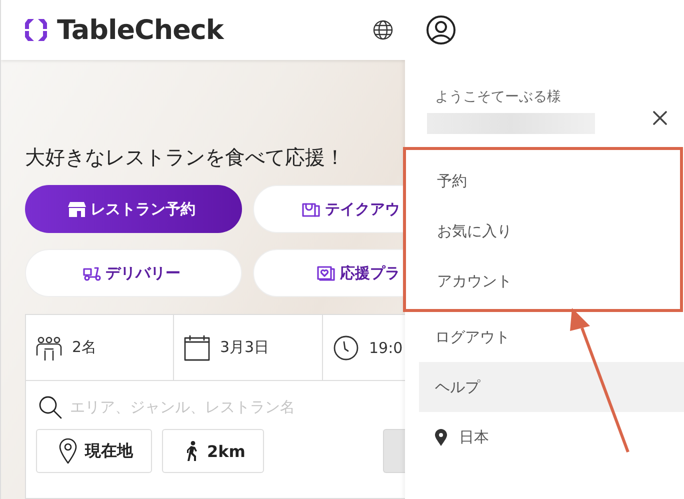  Describe the element at coordinates (441, 30) in the screenshot. I see `account-icon` at that location.